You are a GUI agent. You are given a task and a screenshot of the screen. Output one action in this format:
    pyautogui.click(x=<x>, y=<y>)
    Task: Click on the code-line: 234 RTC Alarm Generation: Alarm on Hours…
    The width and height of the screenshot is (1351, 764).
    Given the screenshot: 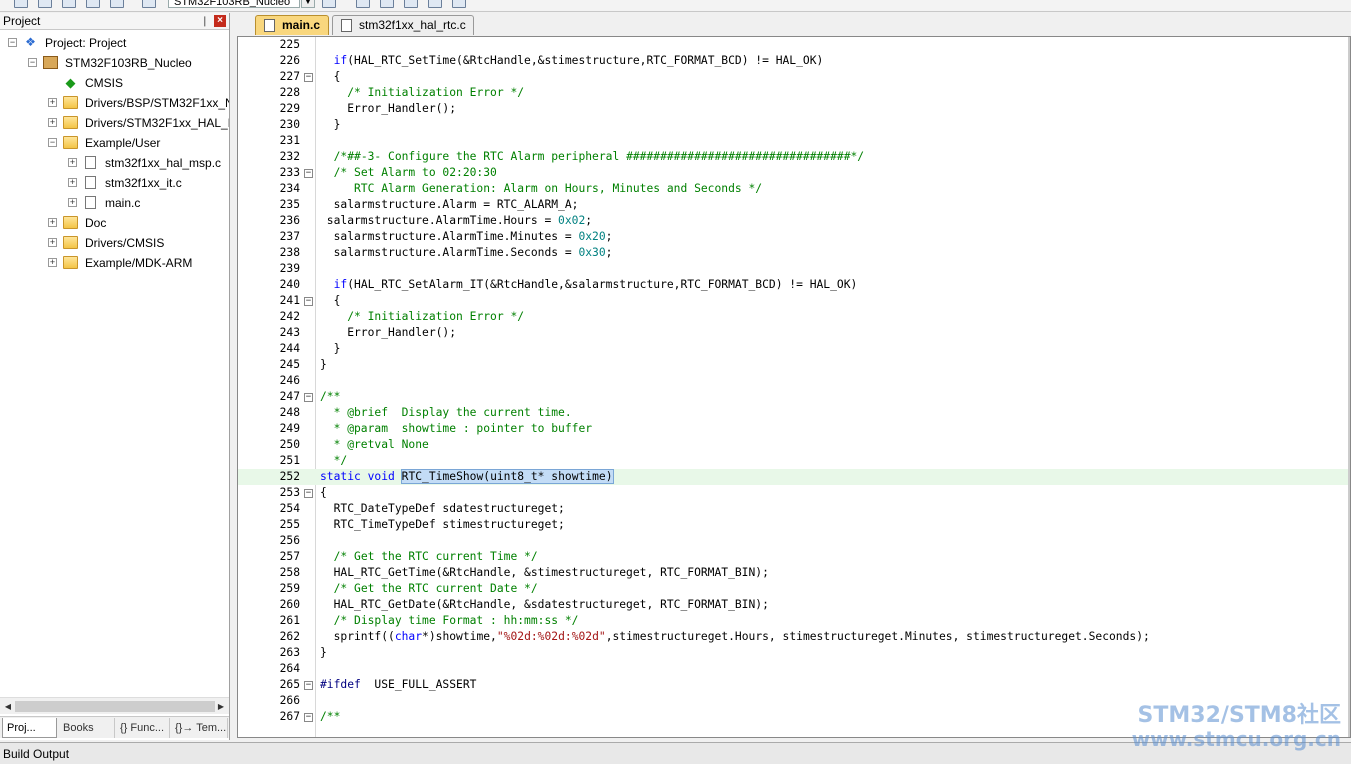 What is the action you would take?
    pyautogui.click(x=794, y=189)
    